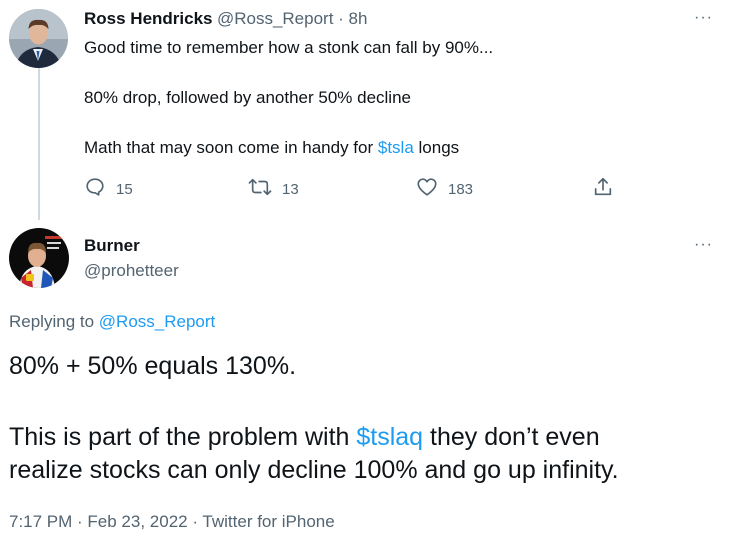  I want to click on retweet-button: 13, so click(273, 189).